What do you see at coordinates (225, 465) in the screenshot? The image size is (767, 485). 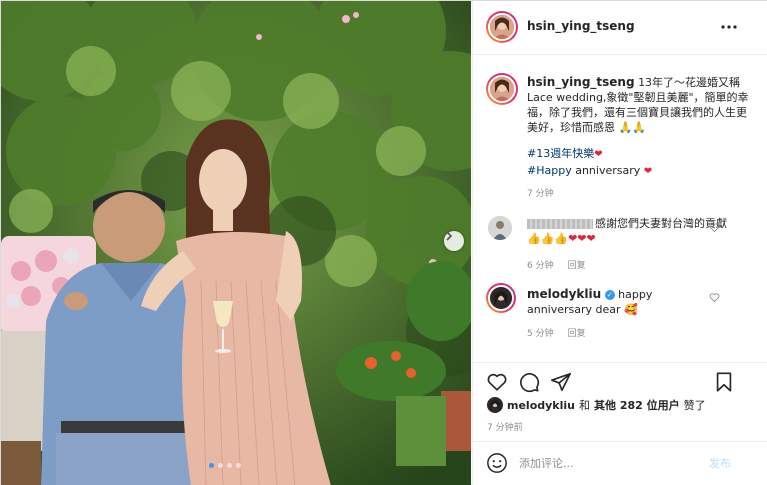 I see `carousel-indicator` at bounding box center [225, 465].